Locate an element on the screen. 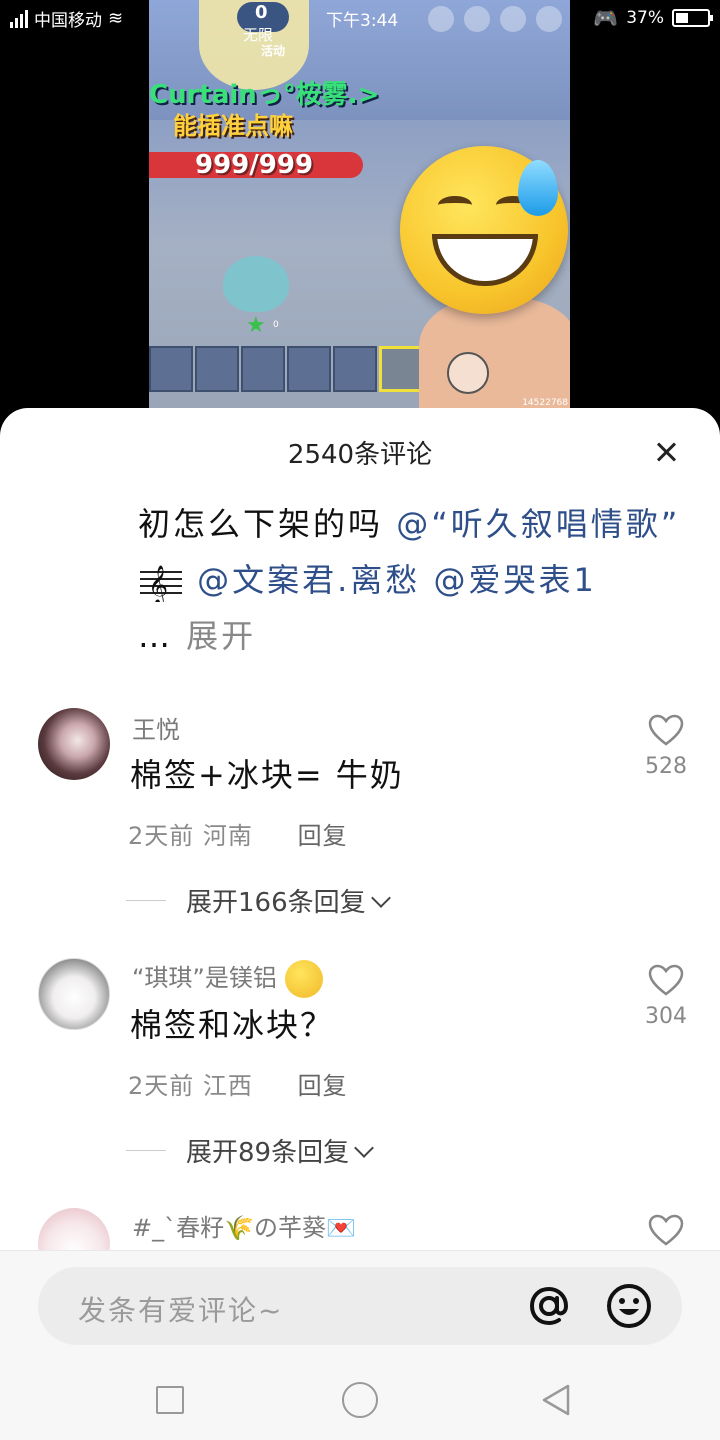  comment-text: 棉签和冰块？ is located at coordinates (232, 1025).